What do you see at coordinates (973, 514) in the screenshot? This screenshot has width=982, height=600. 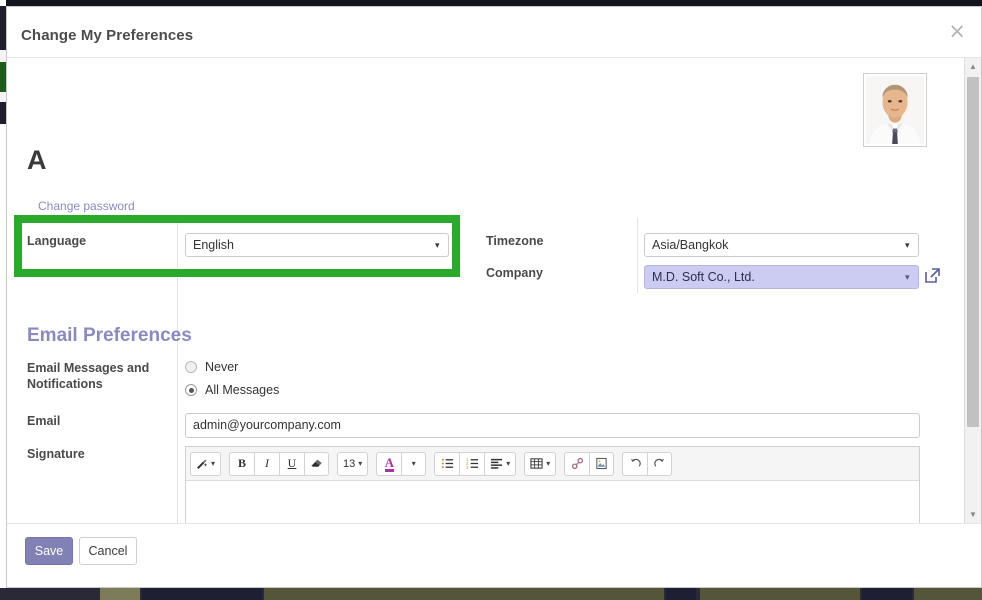 I see `scroll-down-arrow-icon: ▼` at bounding box center [973, 514].